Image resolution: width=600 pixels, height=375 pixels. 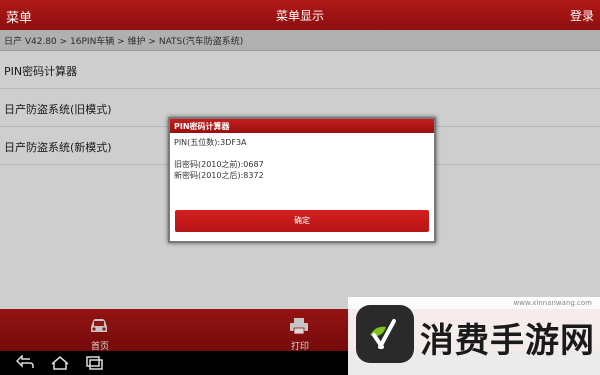 I want to click on home-icon, so click(x=60, y=363).